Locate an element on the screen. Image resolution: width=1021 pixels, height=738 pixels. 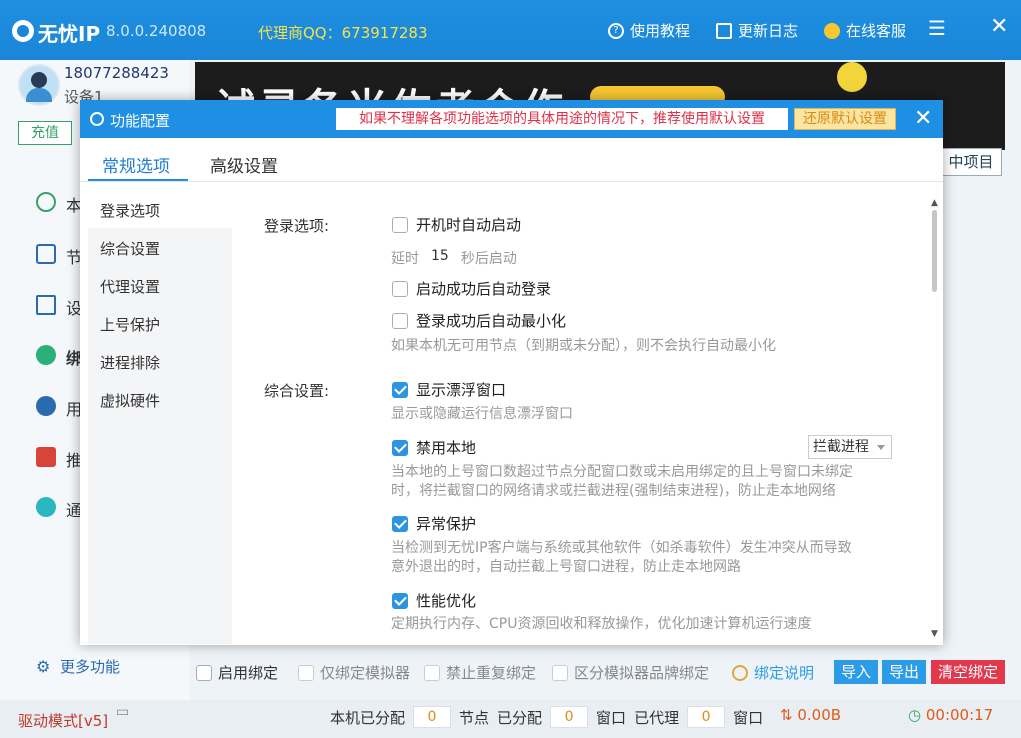
timer-value: 00:00:17 is located at coordinates (959, 715).